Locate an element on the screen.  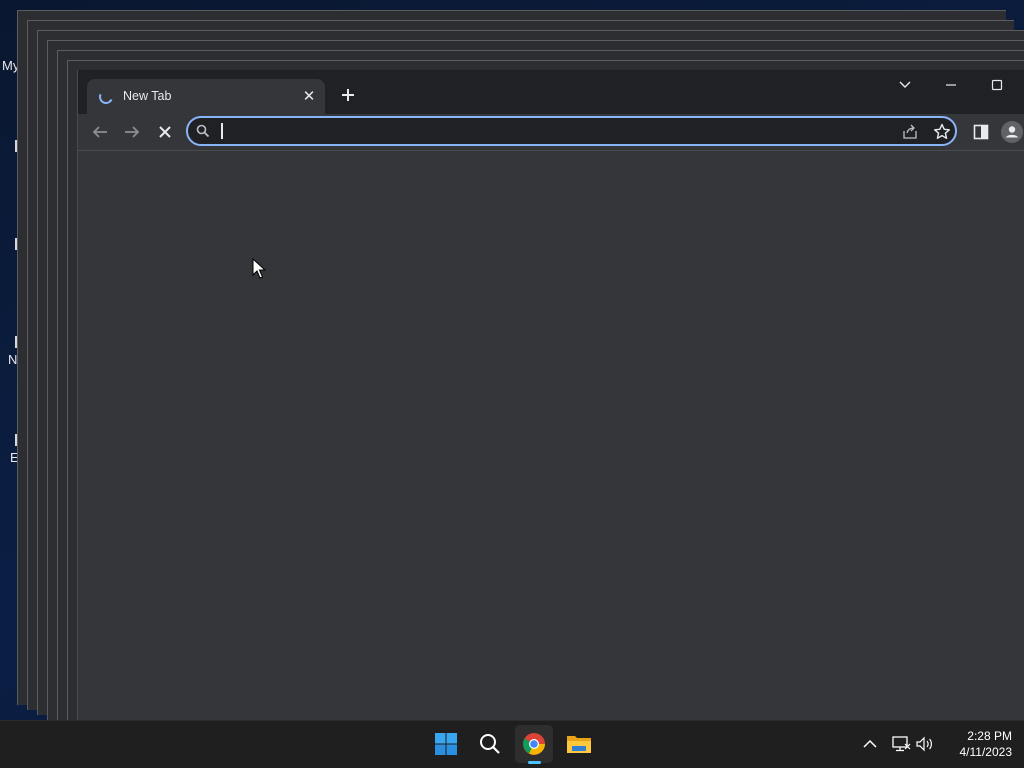
maximize-icon is located at coordinates (997, 85).